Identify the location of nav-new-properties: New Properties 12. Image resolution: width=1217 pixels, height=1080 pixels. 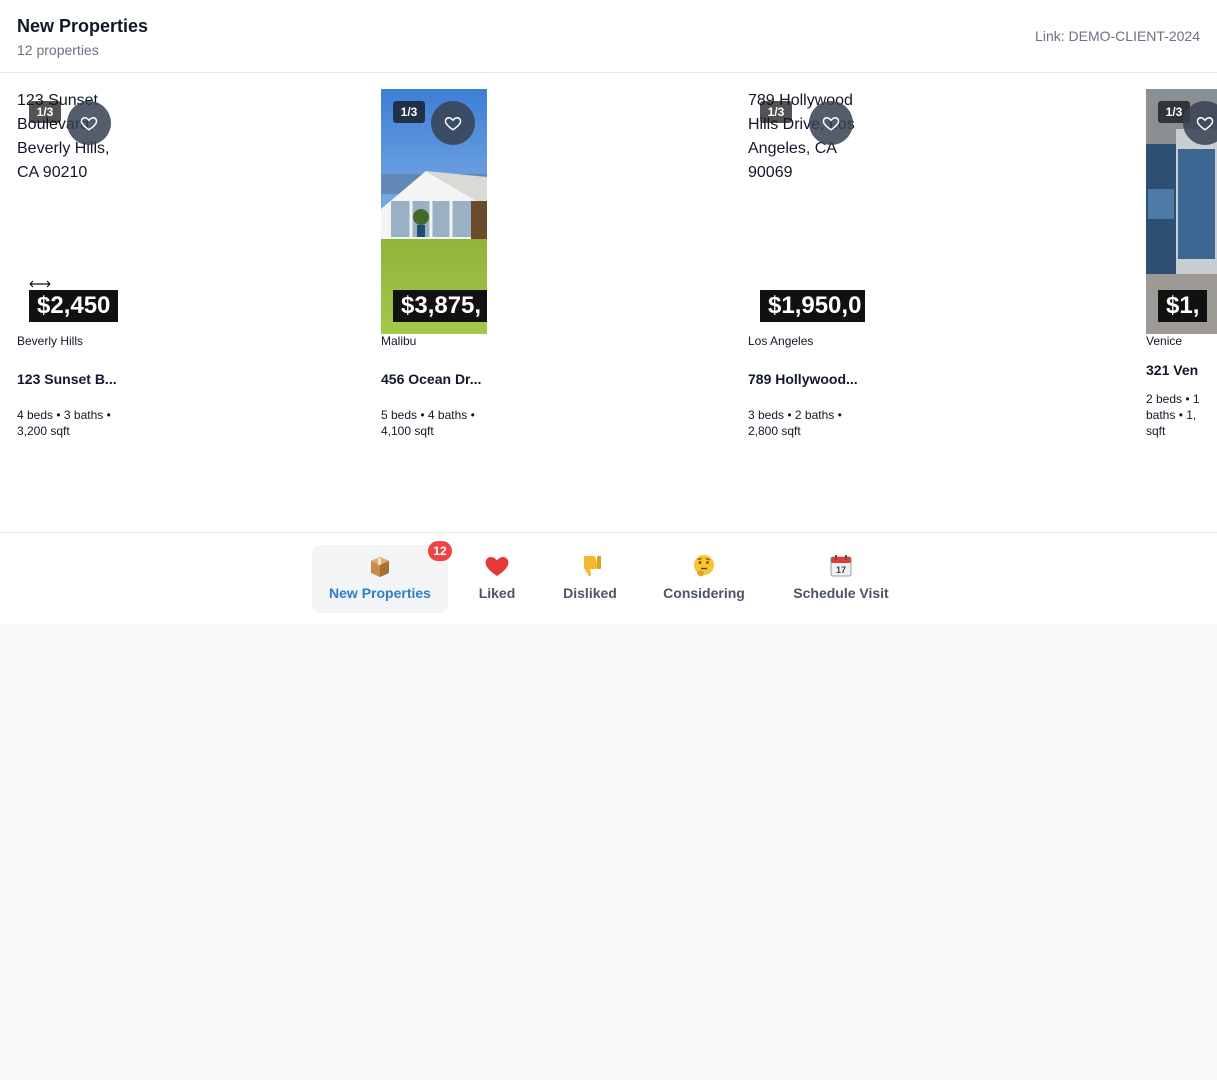
(382, 577).